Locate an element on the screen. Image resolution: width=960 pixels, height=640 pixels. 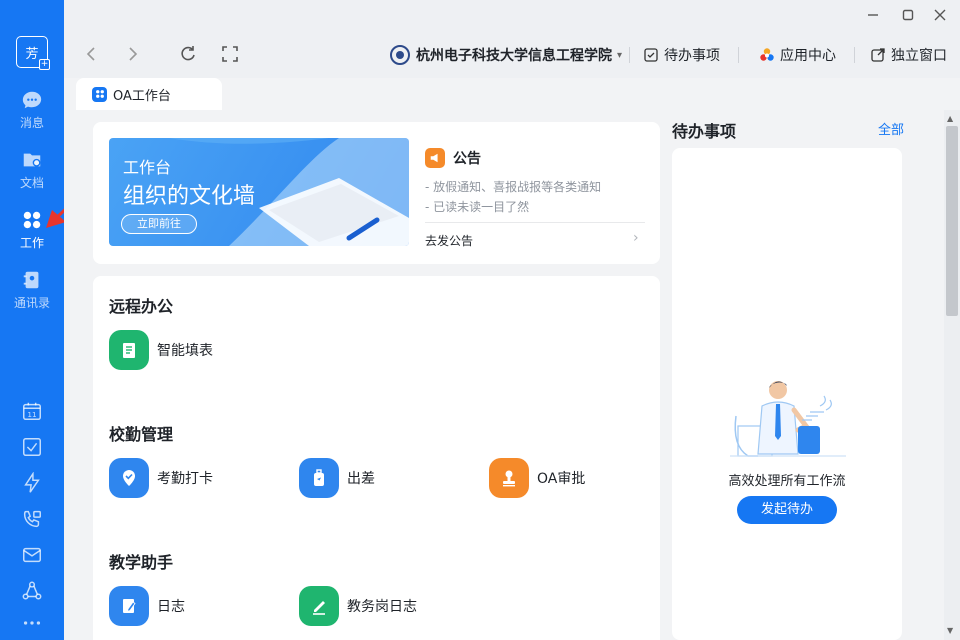
app-business-trip: 出差 is located at coordinates (337, 478).